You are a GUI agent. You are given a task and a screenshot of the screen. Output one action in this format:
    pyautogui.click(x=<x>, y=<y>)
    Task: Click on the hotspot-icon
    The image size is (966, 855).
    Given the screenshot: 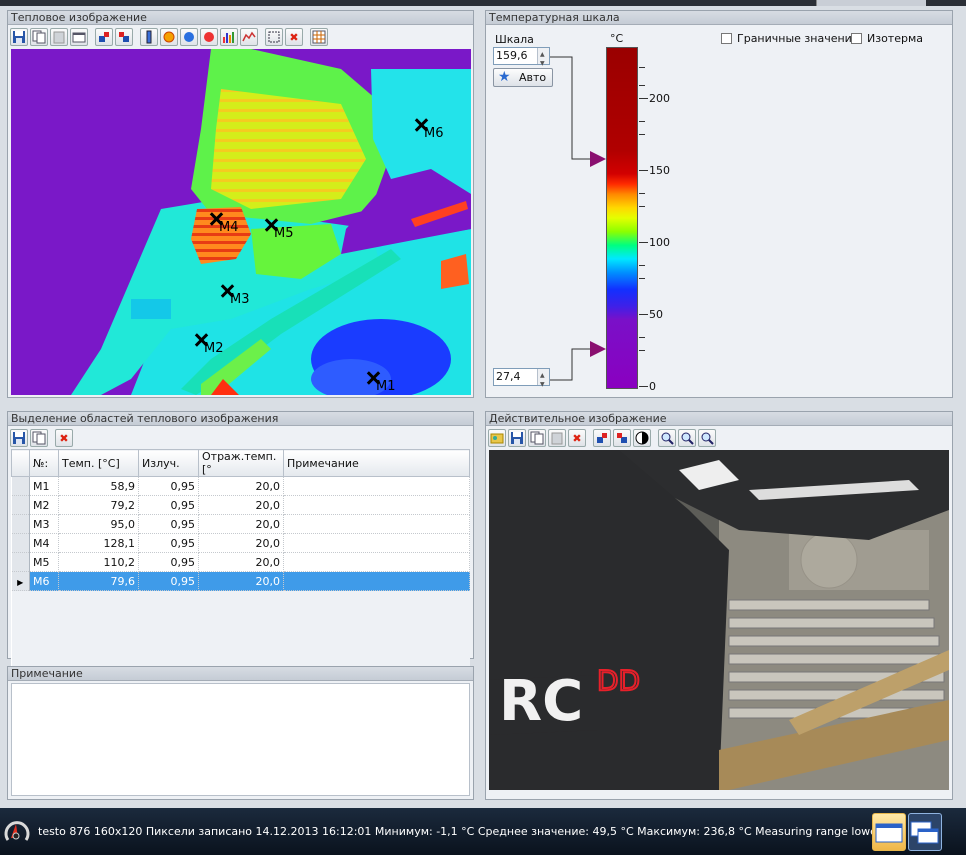 What is the action you would take?
    pyautogui.click(x=169, y=37)
    